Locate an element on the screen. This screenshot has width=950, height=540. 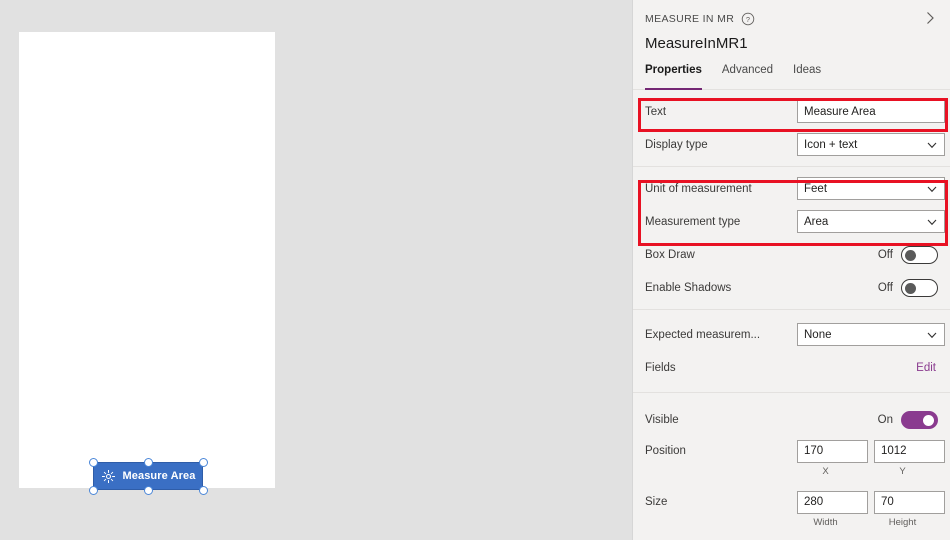
fields-edit-link: Edit is located at coordinates (927, 368).